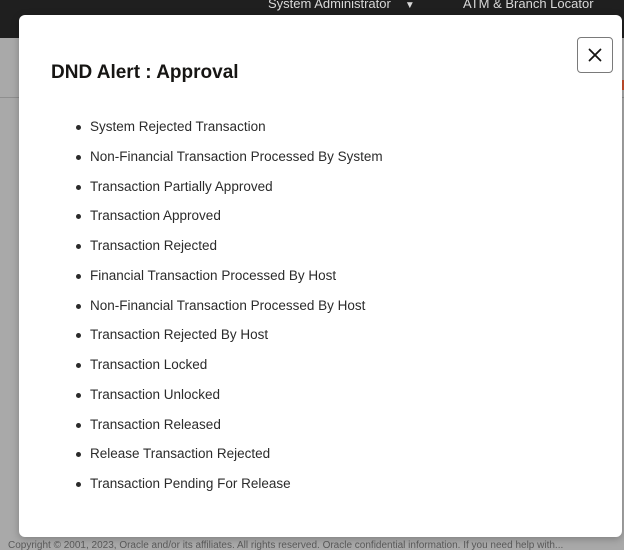  What do you see at coordinates (228, 428) in the screenshot?
I see `list-item: Transaction Released` at bounding box center [228, 428].